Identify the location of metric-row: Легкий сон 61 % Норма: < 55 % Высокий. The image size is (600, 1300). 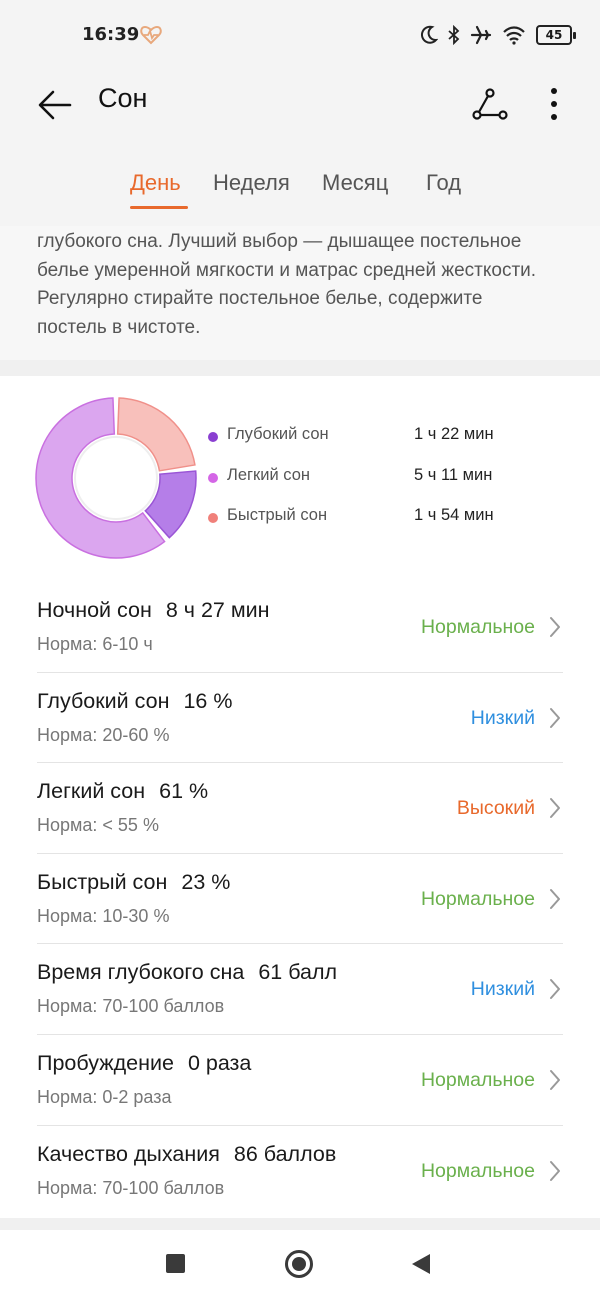
(300, 808).